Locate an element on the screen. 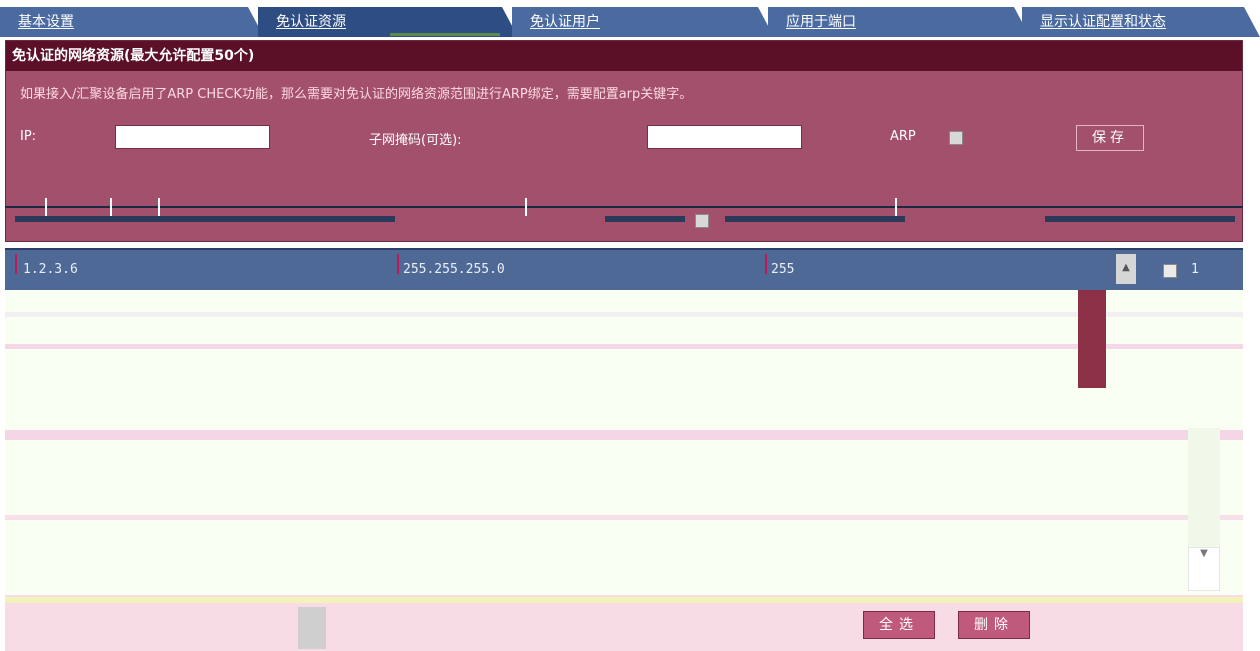 Image resolution: width=1260 pixels, height=651 pixels. footer-spacer is located at coordinates (312, 628).